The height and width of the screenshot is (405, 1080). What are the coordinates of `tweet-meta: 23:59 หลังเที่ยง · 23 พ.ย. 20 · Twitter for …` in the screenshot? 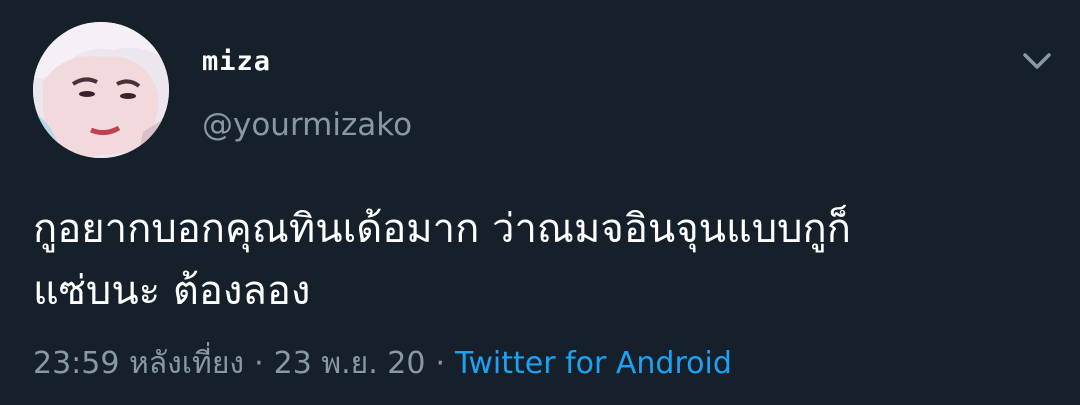 It's located at (382, 363).